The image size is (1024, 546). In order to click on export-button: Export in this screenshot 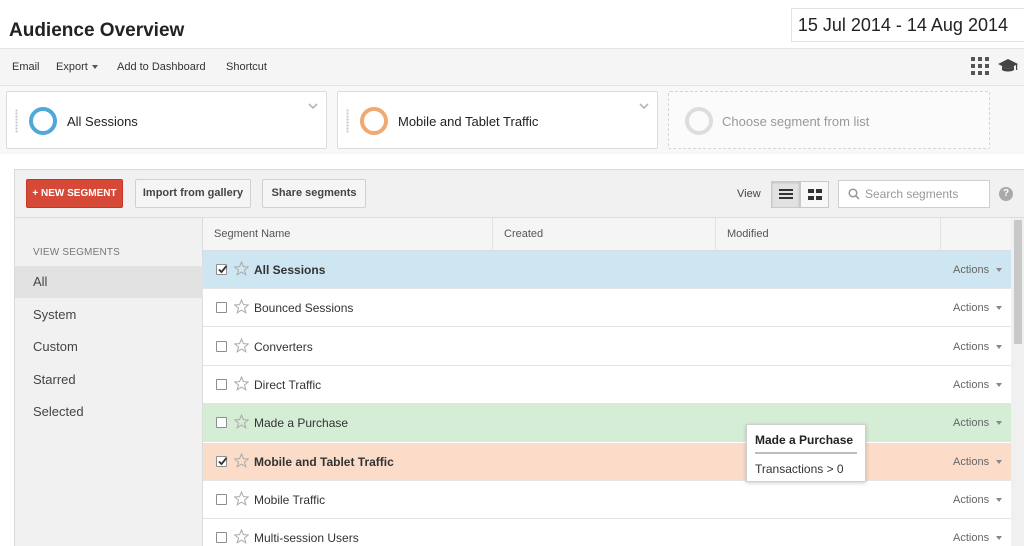, I will do `click(77, 67)`.